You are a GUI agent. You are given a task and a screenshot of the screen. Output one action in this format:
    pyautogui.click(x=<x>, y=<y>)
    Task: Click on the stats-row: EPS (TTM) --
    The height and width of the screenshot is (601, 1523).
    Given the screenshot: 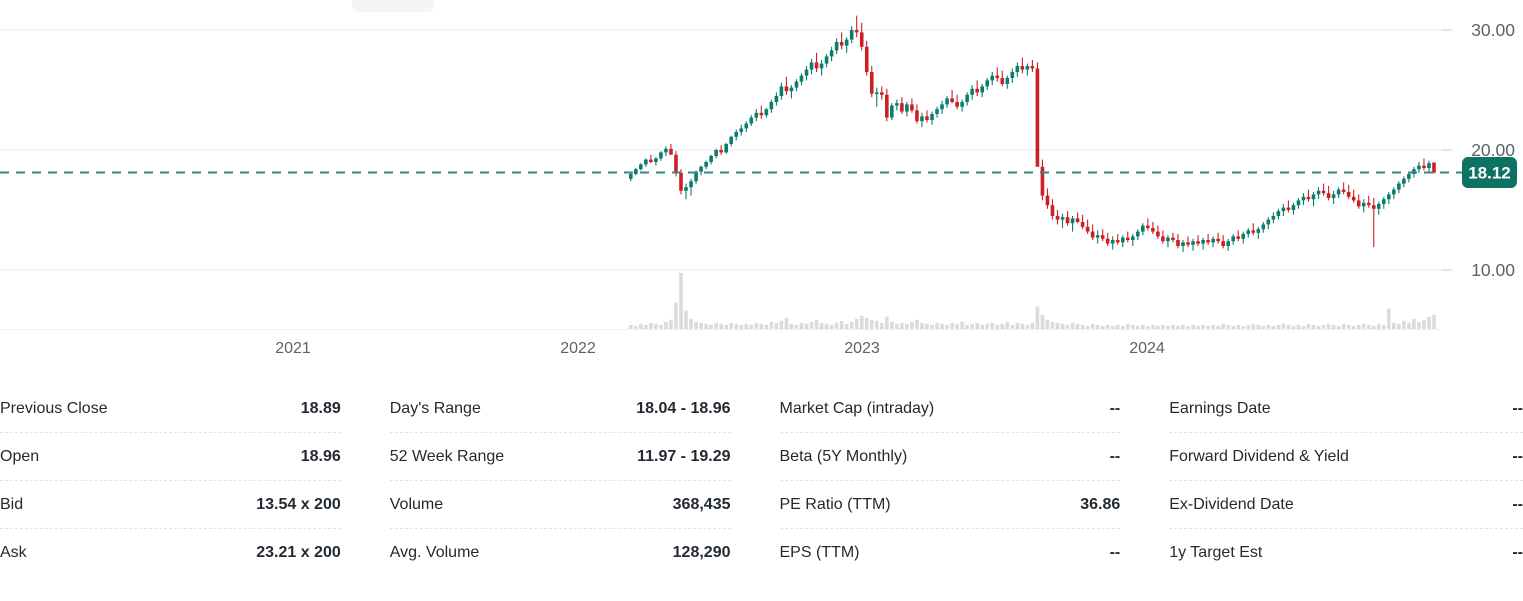 What is the action you would take?
    pyautogui.click(x=950, y=553)
    